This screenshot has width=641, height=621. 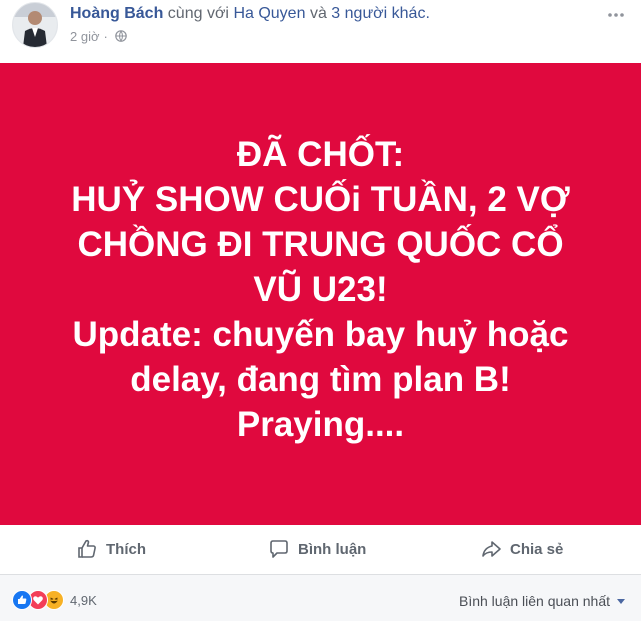 I want to click on thumbs-up-icon, so click(x=87, y=548).